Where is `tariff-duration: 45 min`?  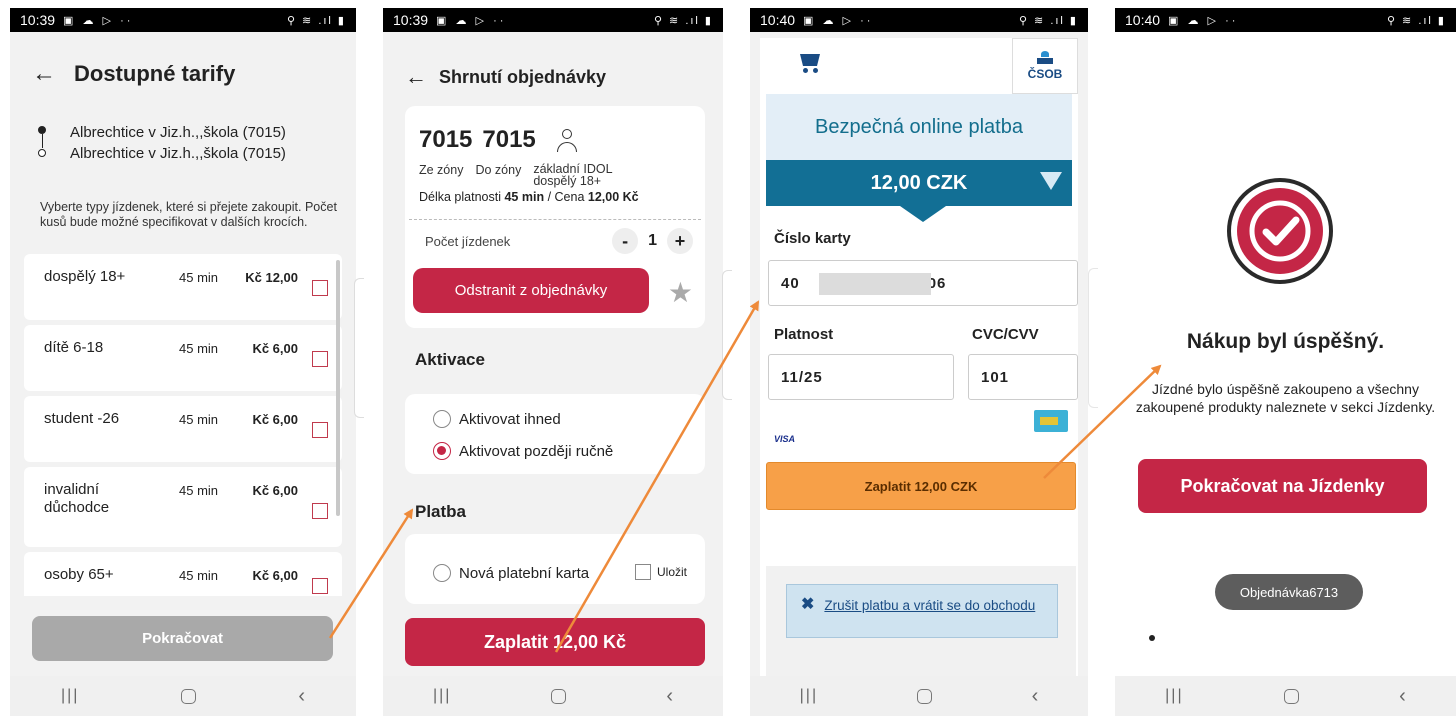 tariff-duration: 45 min is located at coordinates (199, 277).